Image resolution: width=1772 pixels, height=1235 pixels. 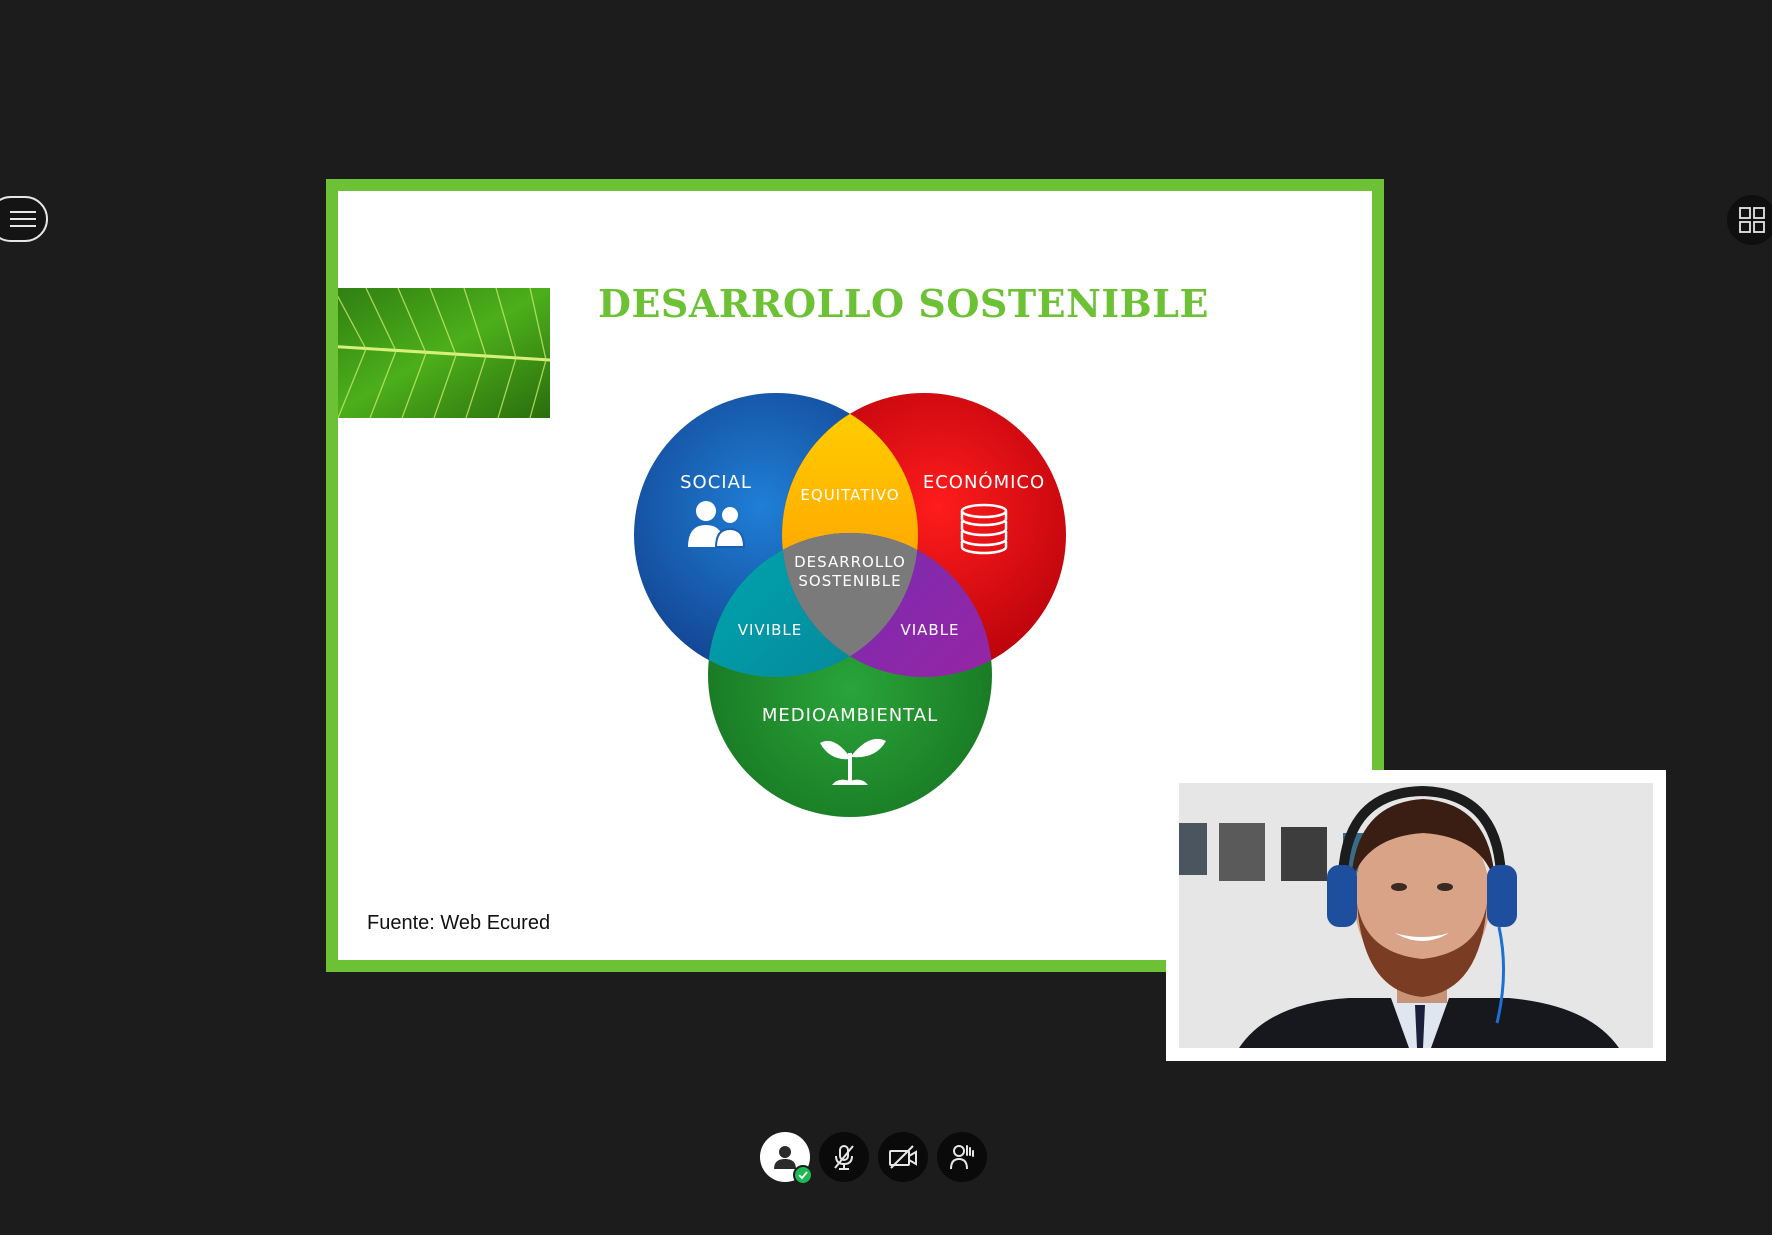 I want to click on camera-toggle-button, so click(x=903, y=1157).